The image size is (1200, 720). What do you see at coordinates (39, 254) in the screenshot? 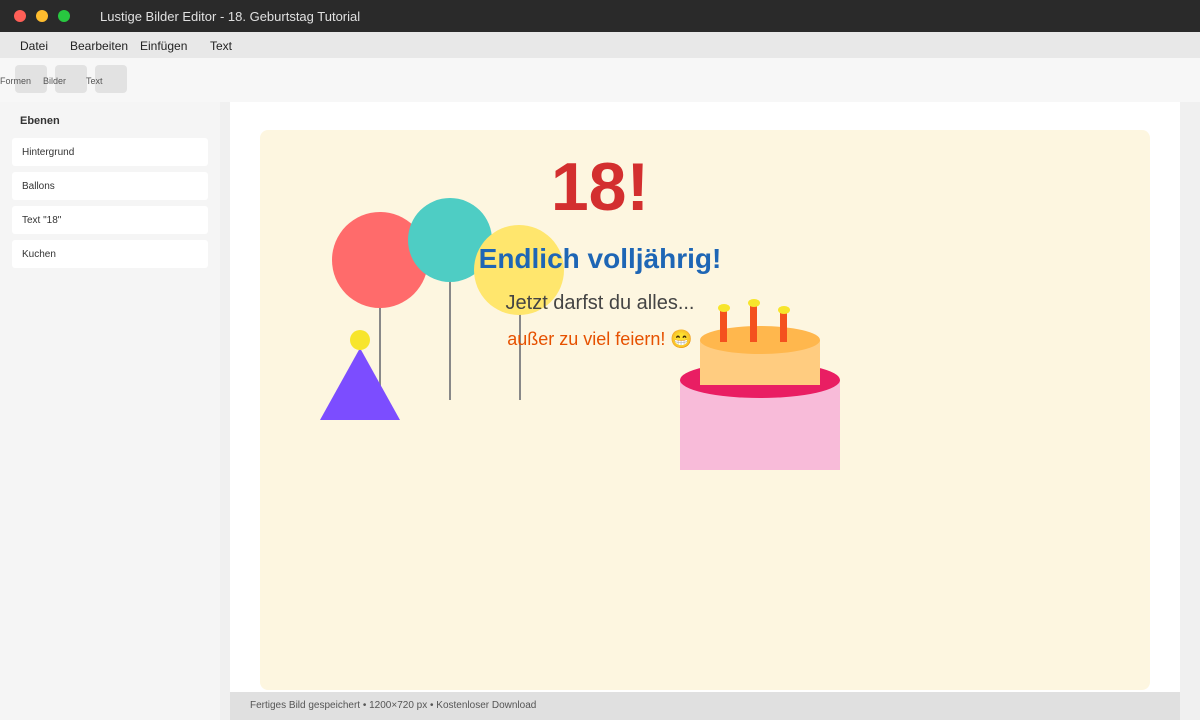
I see `layer-label: Kuchen` at bounding box center [39, 254].